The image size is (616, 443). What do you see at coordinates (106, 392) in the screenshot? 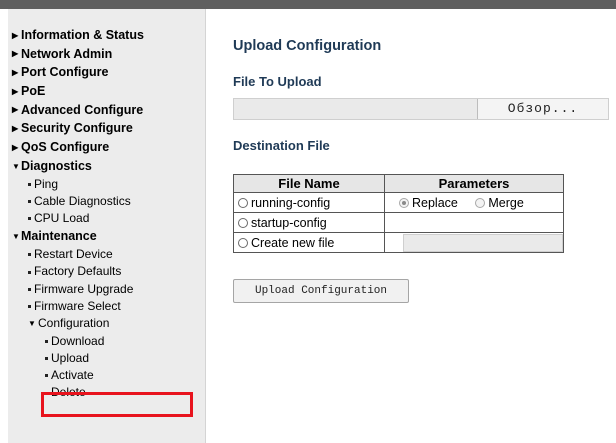
I see `nav-delete: Delete` at bounding box center [106, 392].